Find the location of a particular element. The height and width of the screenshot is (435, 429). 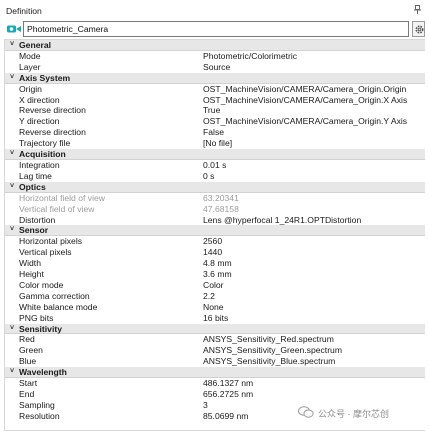

property-value: ANSYS_Sensitivity_Red.spectrum is located at coordinates (314, 339).